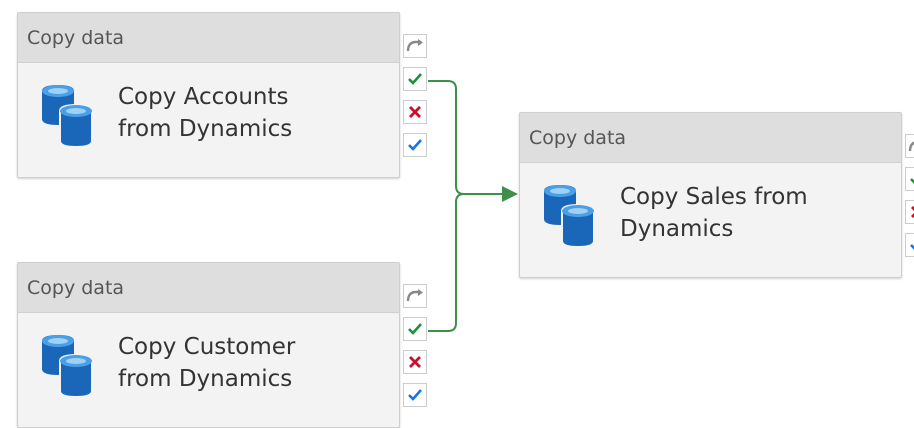 The width and height of the screenshot is (914, 428). Describe the element at coordinates (446, 262) in the screenshot. I see `connector-customer-to-sales` at that location.